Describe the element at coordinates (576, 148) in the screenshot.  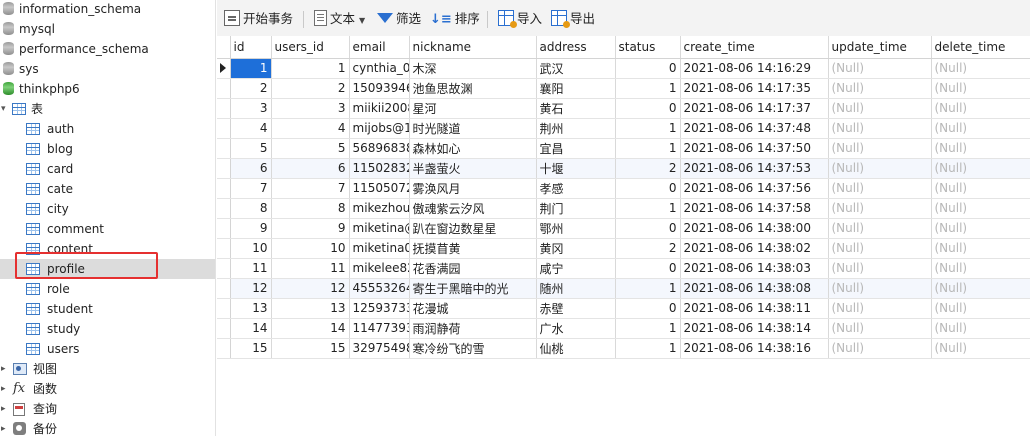
I see `table-cell: 宜昌` at that location.